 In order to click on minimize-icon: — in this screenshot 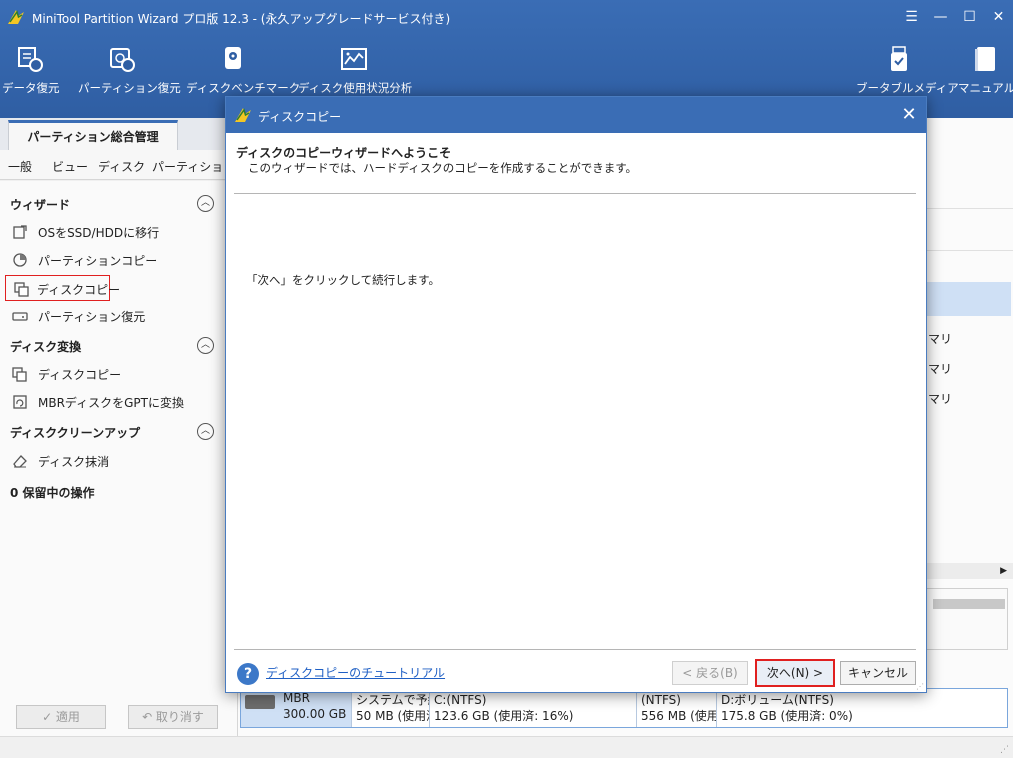, I will do `click(940, 17)`.